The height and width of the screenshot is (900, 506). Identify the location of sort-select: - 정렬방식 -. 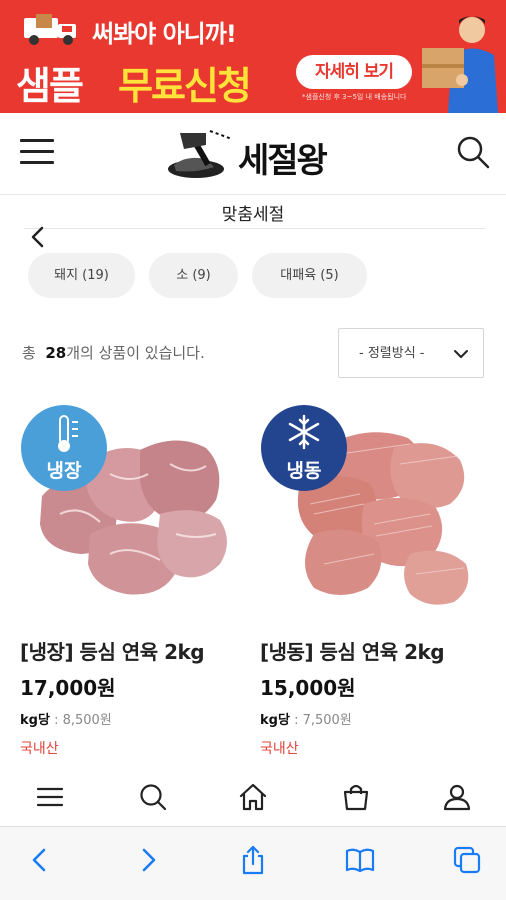
(411, 353).